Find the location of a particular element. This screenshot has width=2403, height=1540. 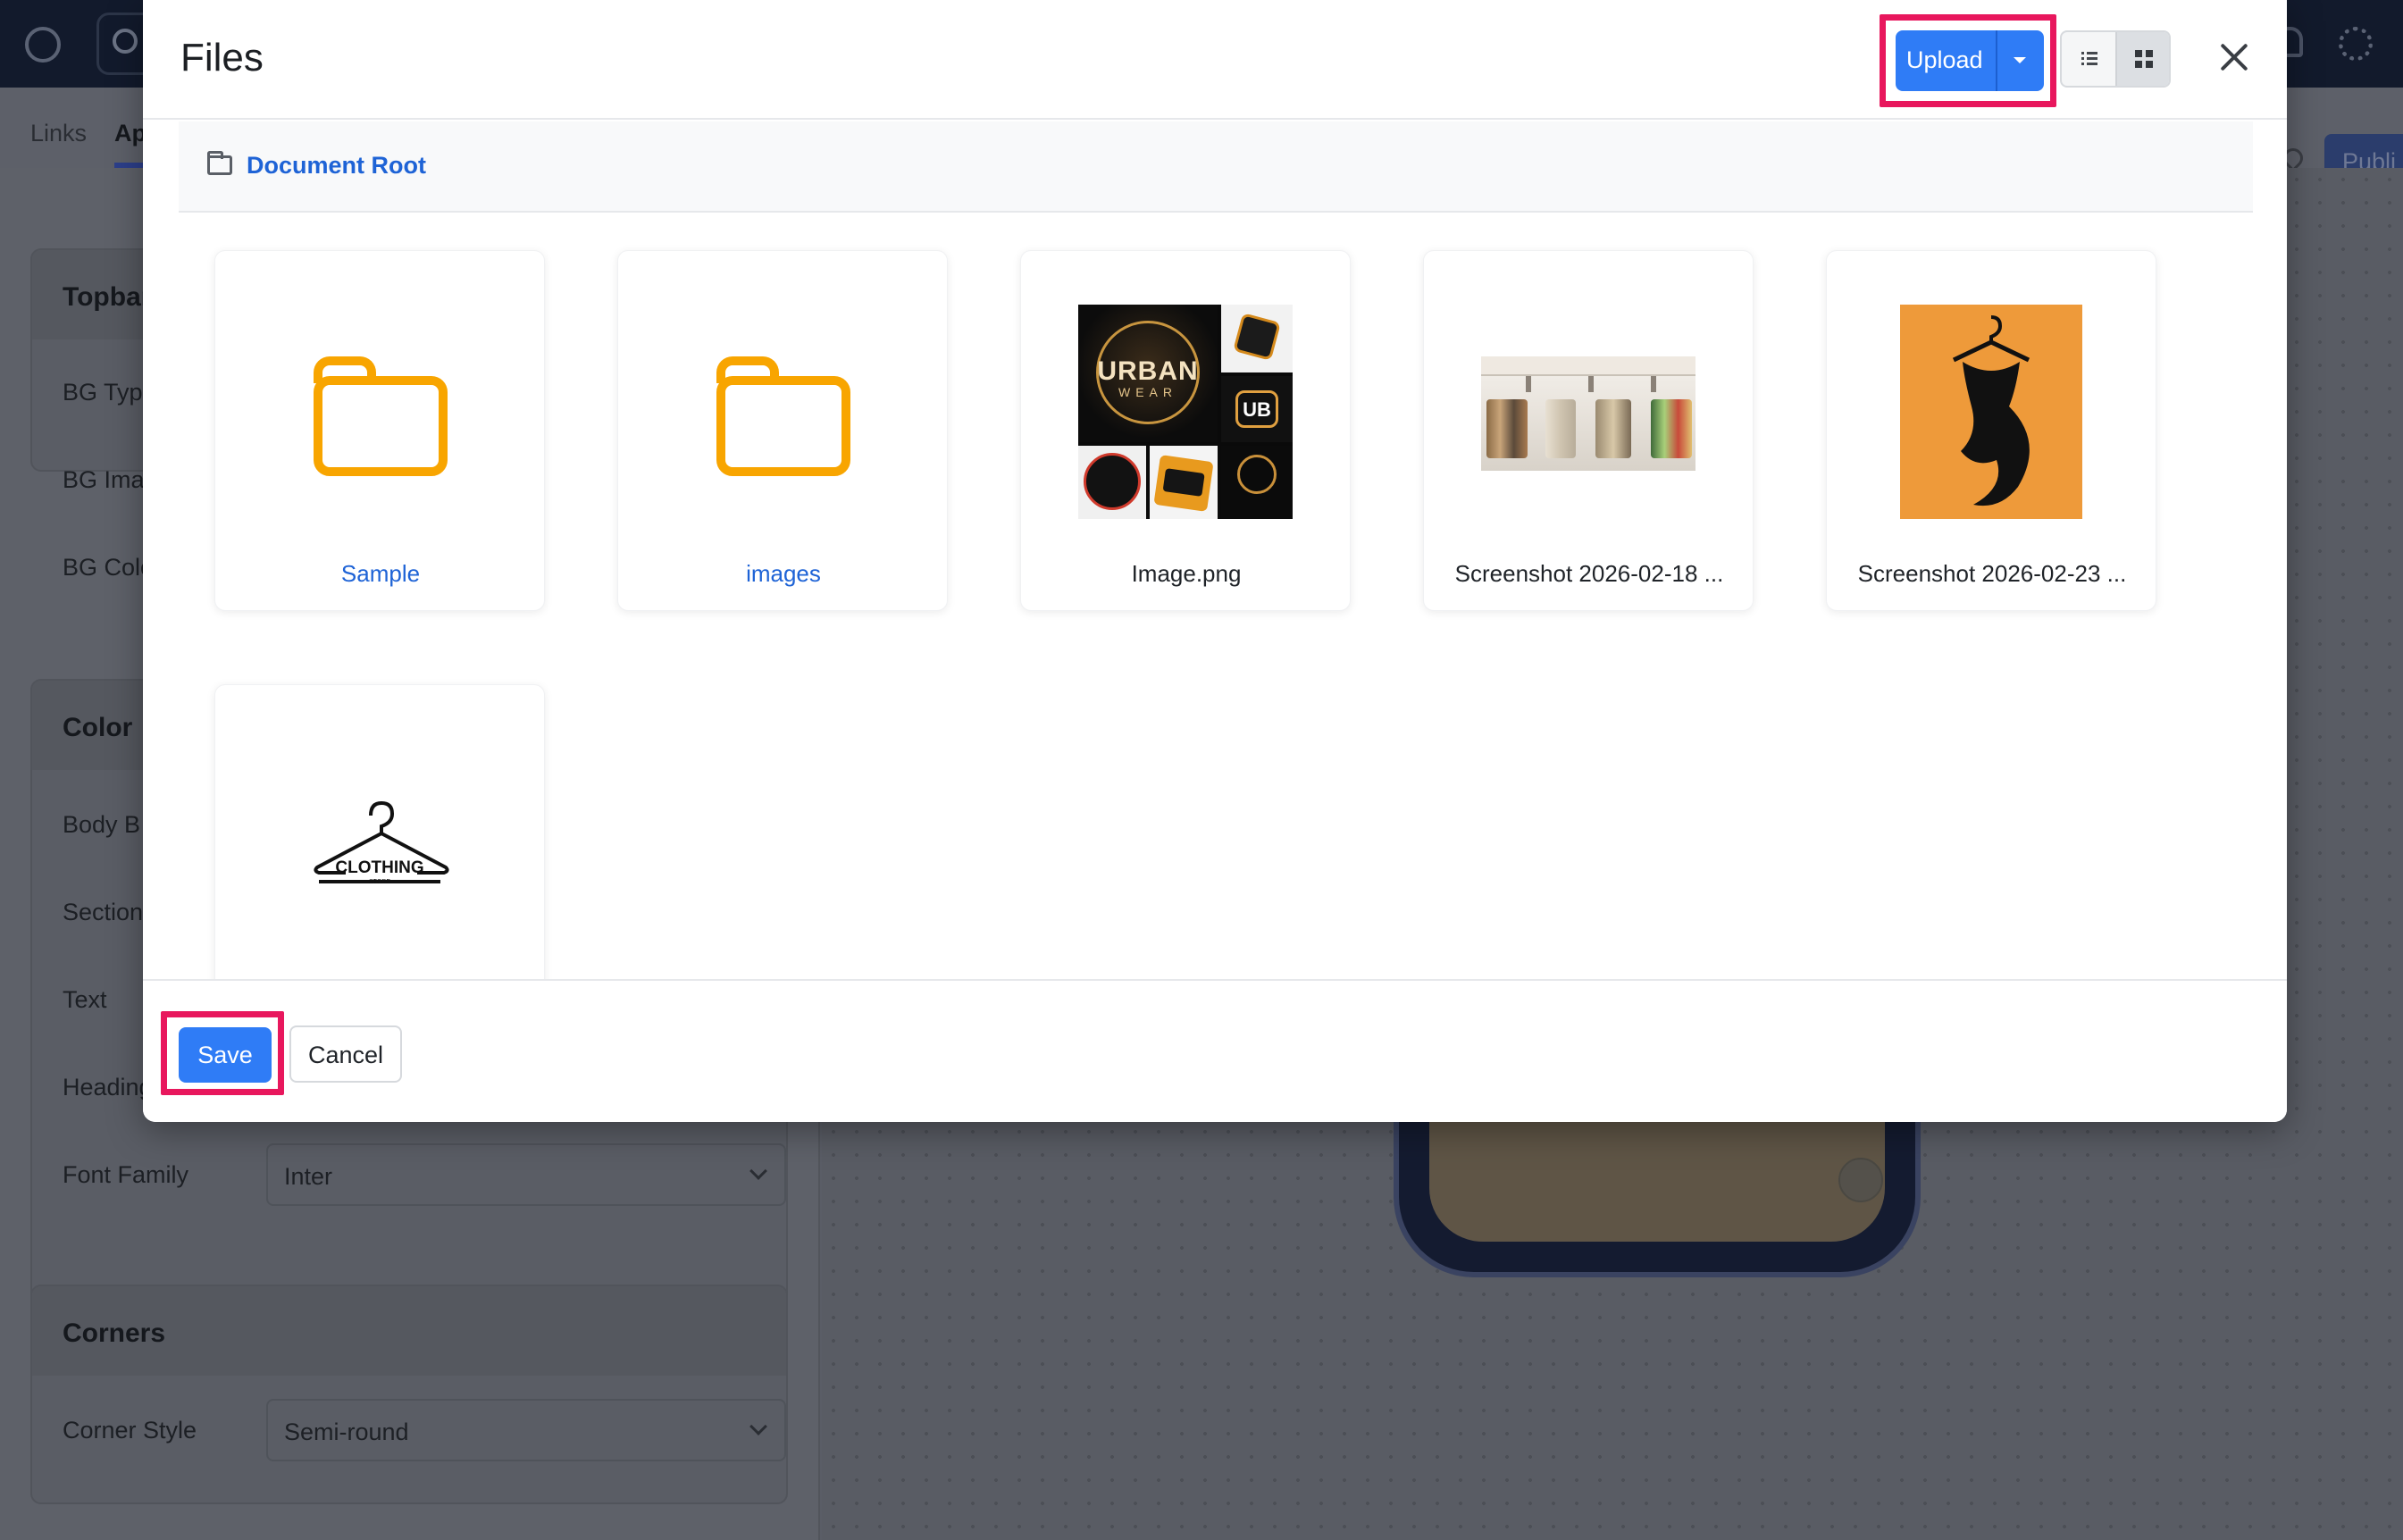

font-family-select: Inter is located at coordinates (526, 1174).